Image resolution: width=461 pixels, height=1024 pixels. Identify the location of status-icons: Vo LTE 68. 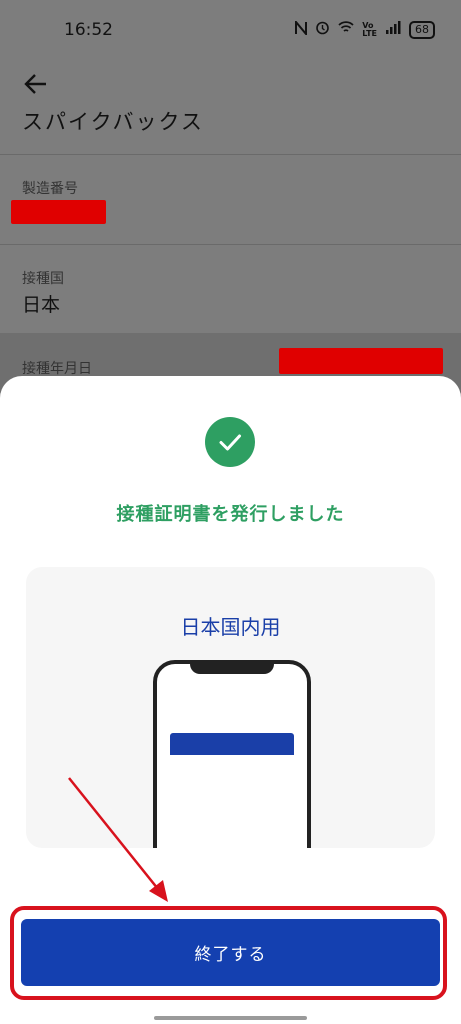
(365, 28).